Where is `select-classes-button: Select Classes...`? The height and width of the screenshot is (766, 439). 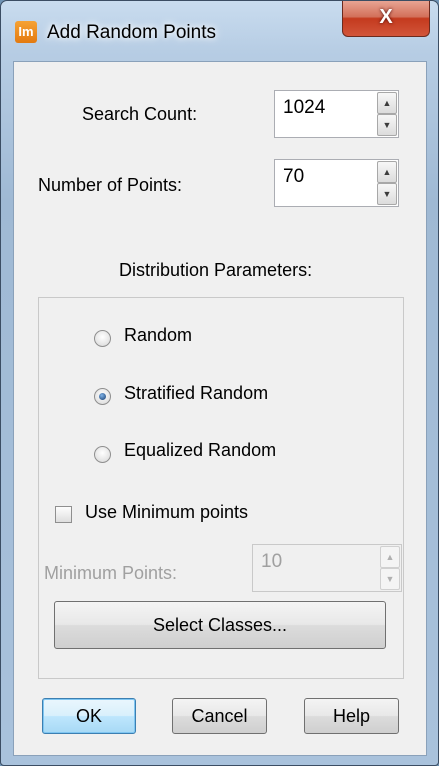 select-classes-button: Select Classes... is located at coordinates (220, 625).